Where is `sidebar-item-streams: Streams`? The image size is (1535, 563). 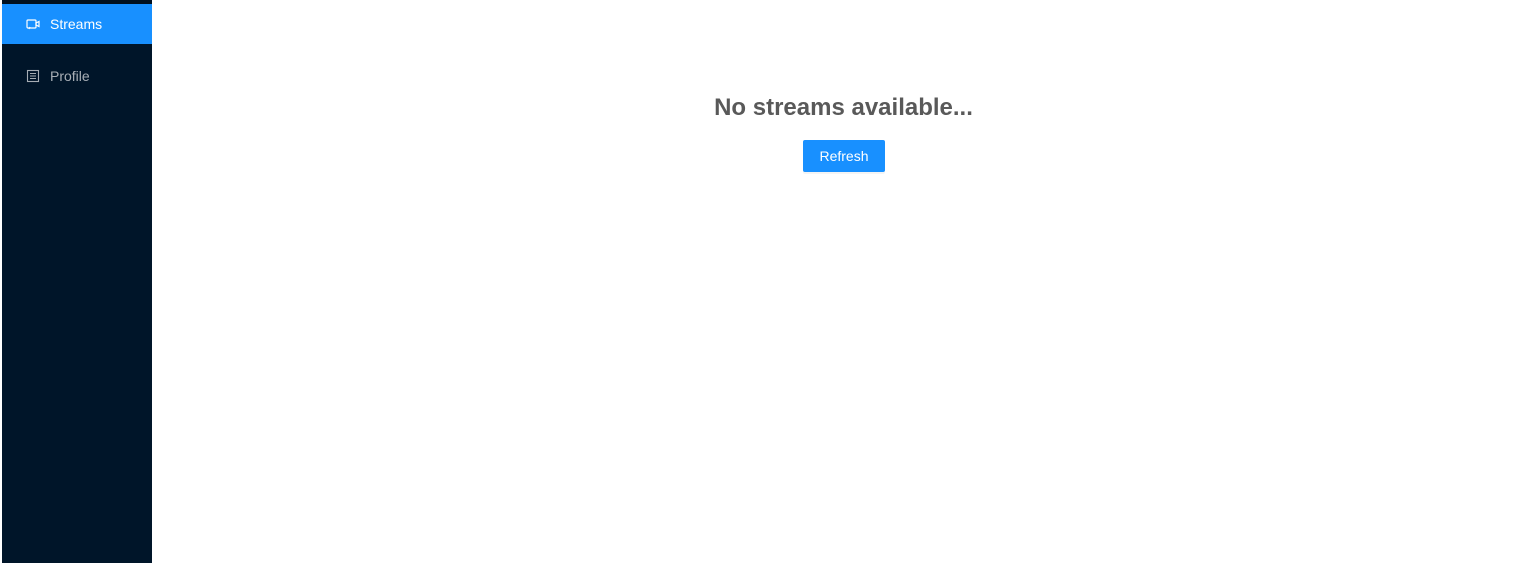 sidebar-item-streams: Streams is located at coordinates (77, 24).